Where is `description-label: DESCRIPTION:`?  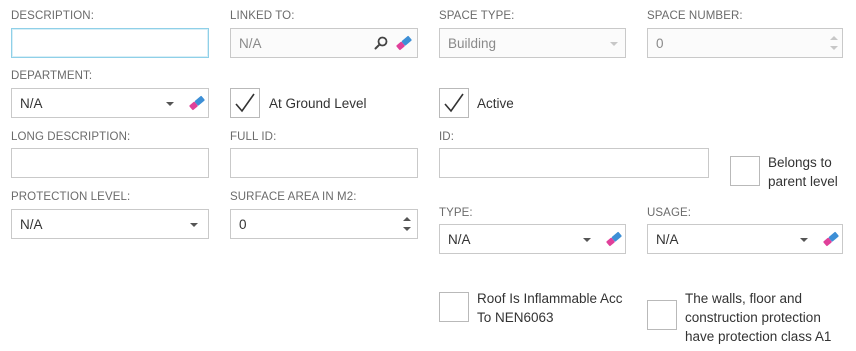 description-label: DESCRIPTION: is located at coordinates (52, 16).